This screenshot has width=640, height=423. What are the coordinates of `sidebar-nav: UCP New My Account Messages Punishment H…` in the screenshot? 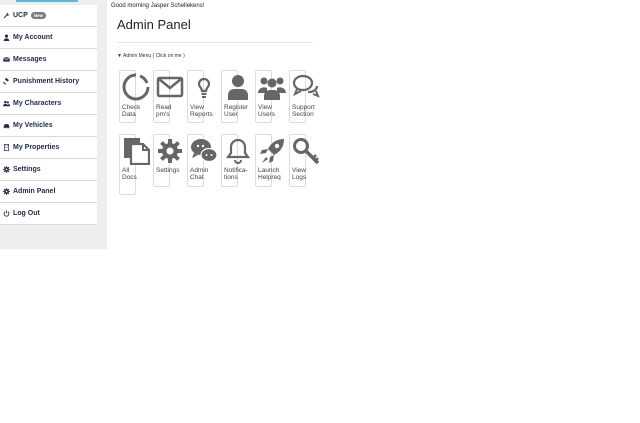 It's located at (48, 115).